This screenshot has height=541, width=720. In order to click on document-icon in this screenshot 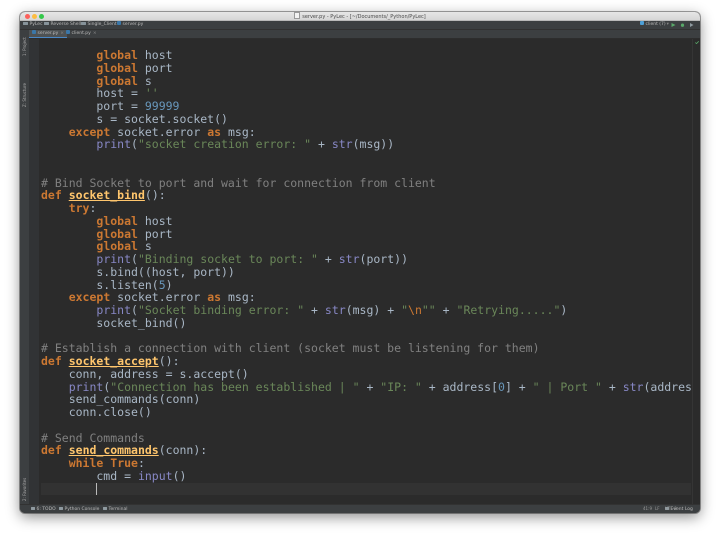, I will do `click(297, 15)`.